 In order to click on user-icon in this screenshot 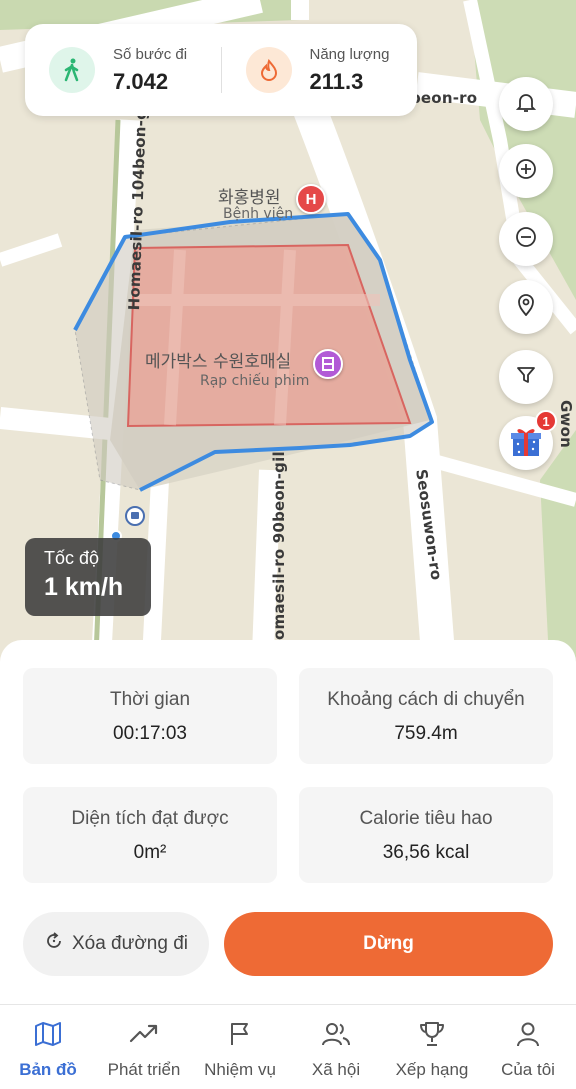, I will do `click(528, 1036)`.